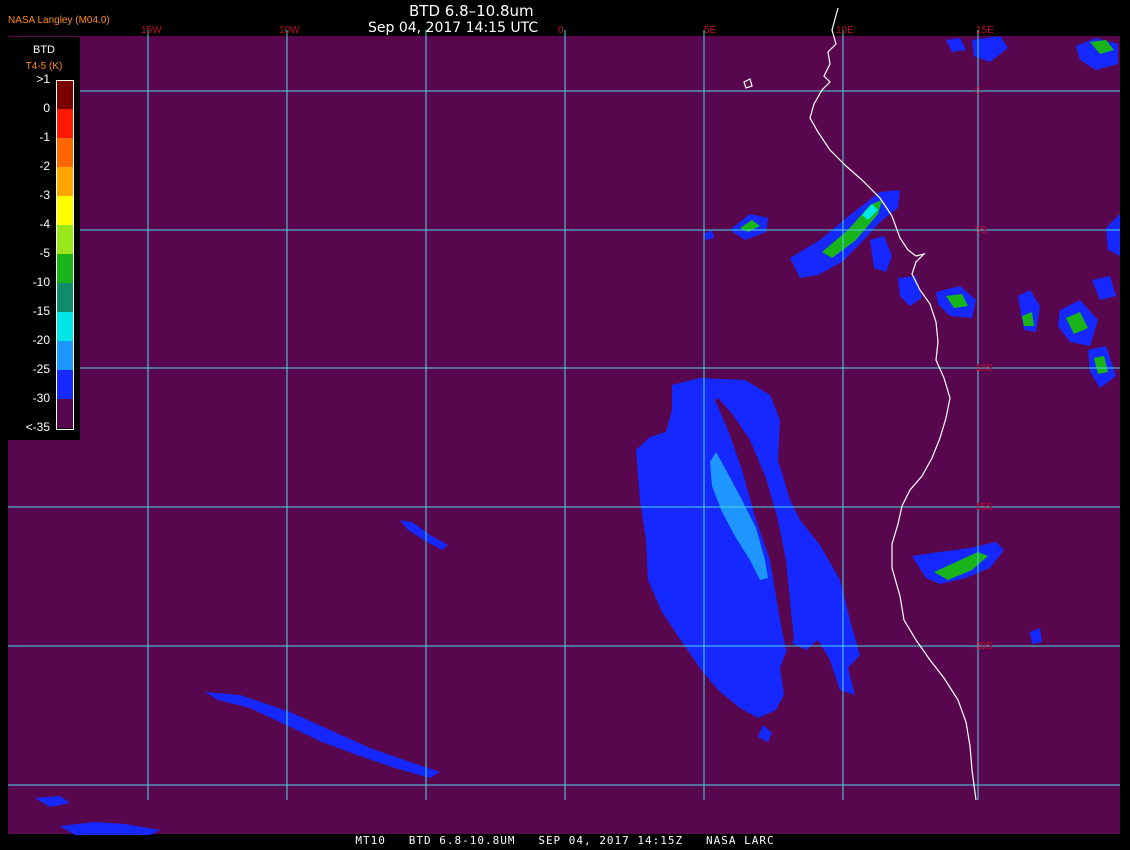  What do you see at coordinates (845, 30) in the screenshot?
I see `grid-label-lon-10e: 10E` at bounding box center [845, 30].